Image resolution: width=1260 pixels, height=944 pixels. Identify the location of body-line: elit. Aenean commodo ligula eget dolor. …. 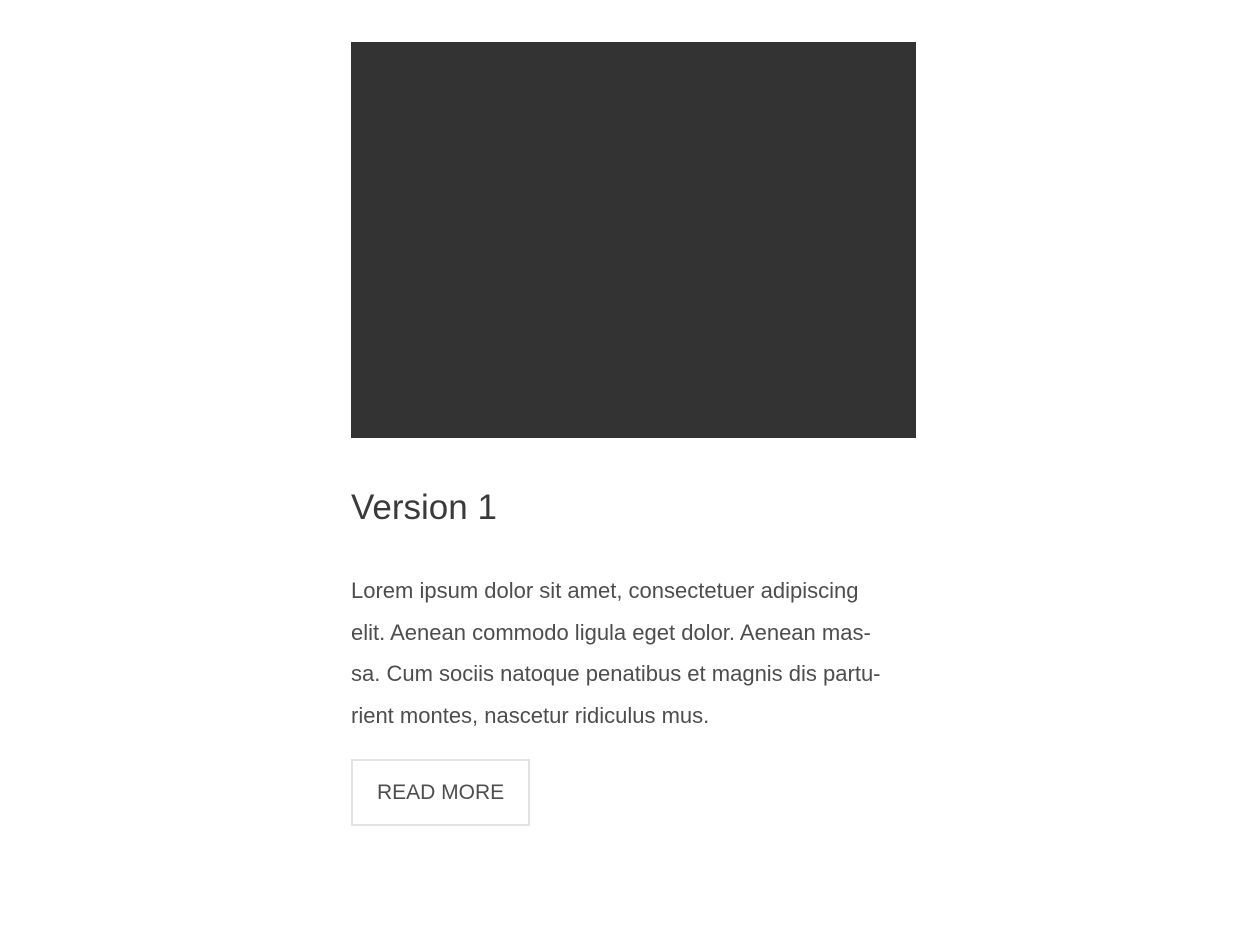
(611, 632).